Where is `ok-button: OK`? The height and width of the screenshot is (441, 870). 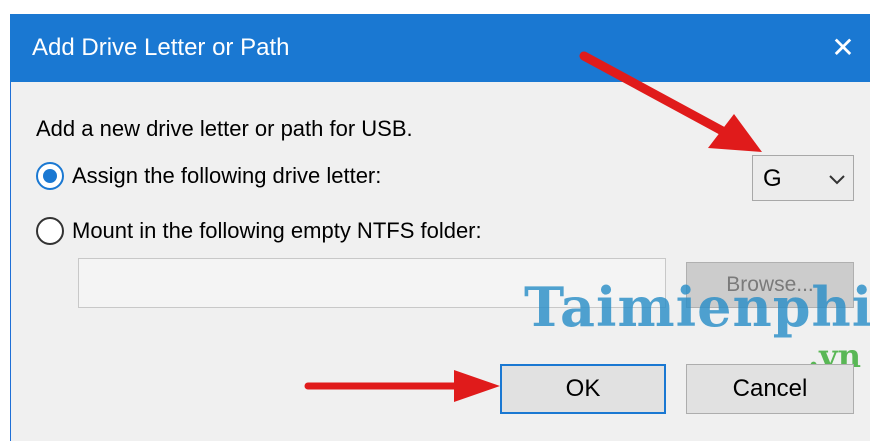
ok-button: OK is located at coordinates (583, 389).